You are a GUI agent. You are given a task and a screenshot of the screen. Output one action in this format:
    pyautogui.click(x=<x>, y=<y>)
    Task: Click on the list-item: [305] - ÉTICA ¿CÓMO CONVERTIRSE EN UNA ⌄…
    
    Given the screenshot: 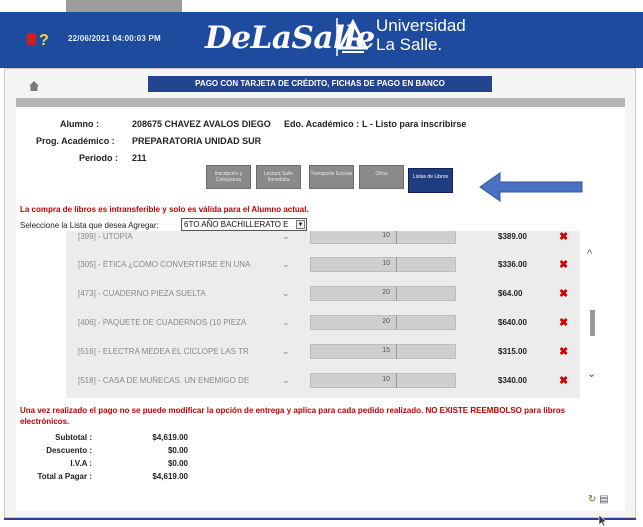 What is the action you would take?
    pyautogui.click(x=323, y=266)
    